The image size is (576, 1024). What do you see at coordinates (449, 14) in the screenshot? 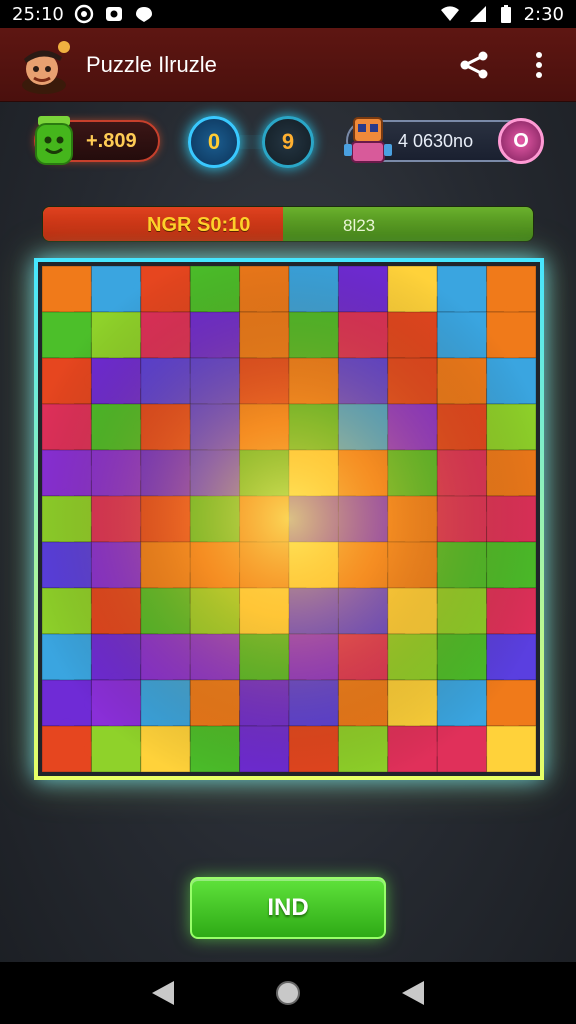
I see `wifi-icon` at bounding box center [449, 14].